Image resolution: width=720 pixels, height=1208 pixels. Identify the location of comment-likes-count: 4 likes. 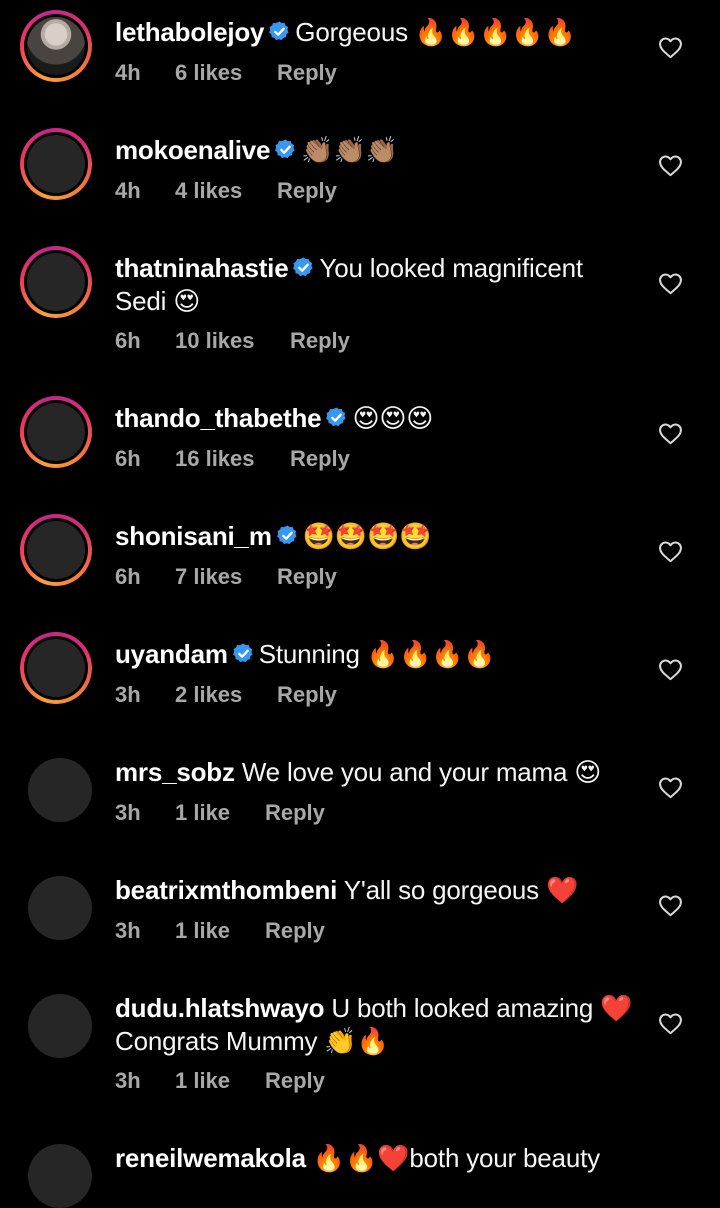
(208, 191).